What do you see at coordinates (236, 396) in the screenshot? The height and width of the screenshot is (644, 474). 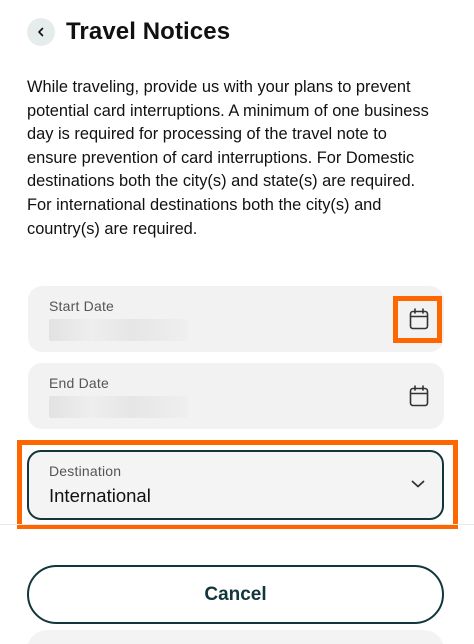 I see `end-date-field: End Date` at bounding box center [236, 396].